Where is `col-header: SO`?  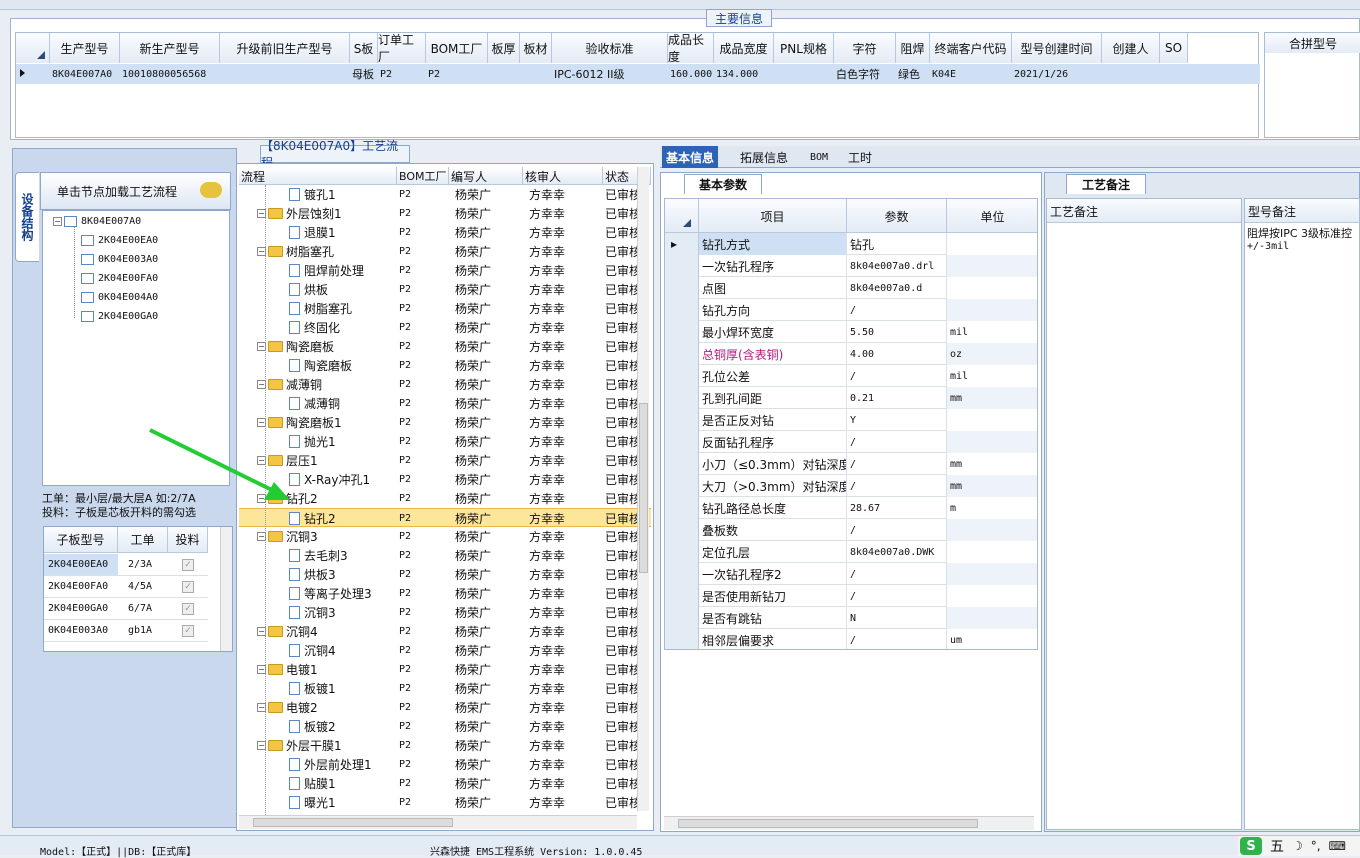
col-header: SO is located at coordinates (1174, 48).